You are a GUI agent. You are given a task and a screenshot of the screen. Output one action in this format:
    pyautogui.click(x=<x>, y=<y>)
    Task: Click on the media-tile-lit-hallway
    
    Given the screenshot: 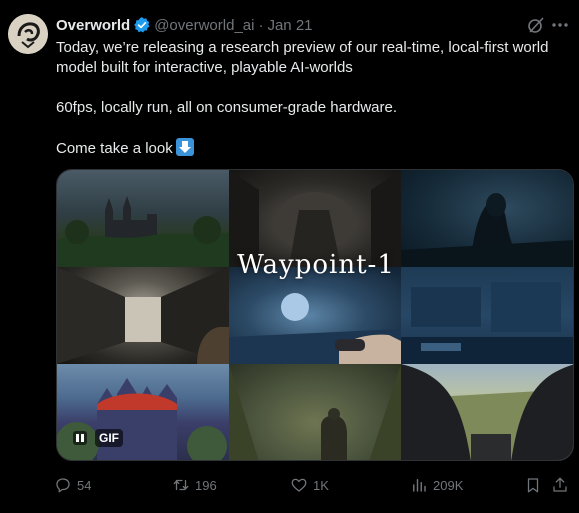 What is the action you would take?
    pyautogui.click(x=143, y=315)
    